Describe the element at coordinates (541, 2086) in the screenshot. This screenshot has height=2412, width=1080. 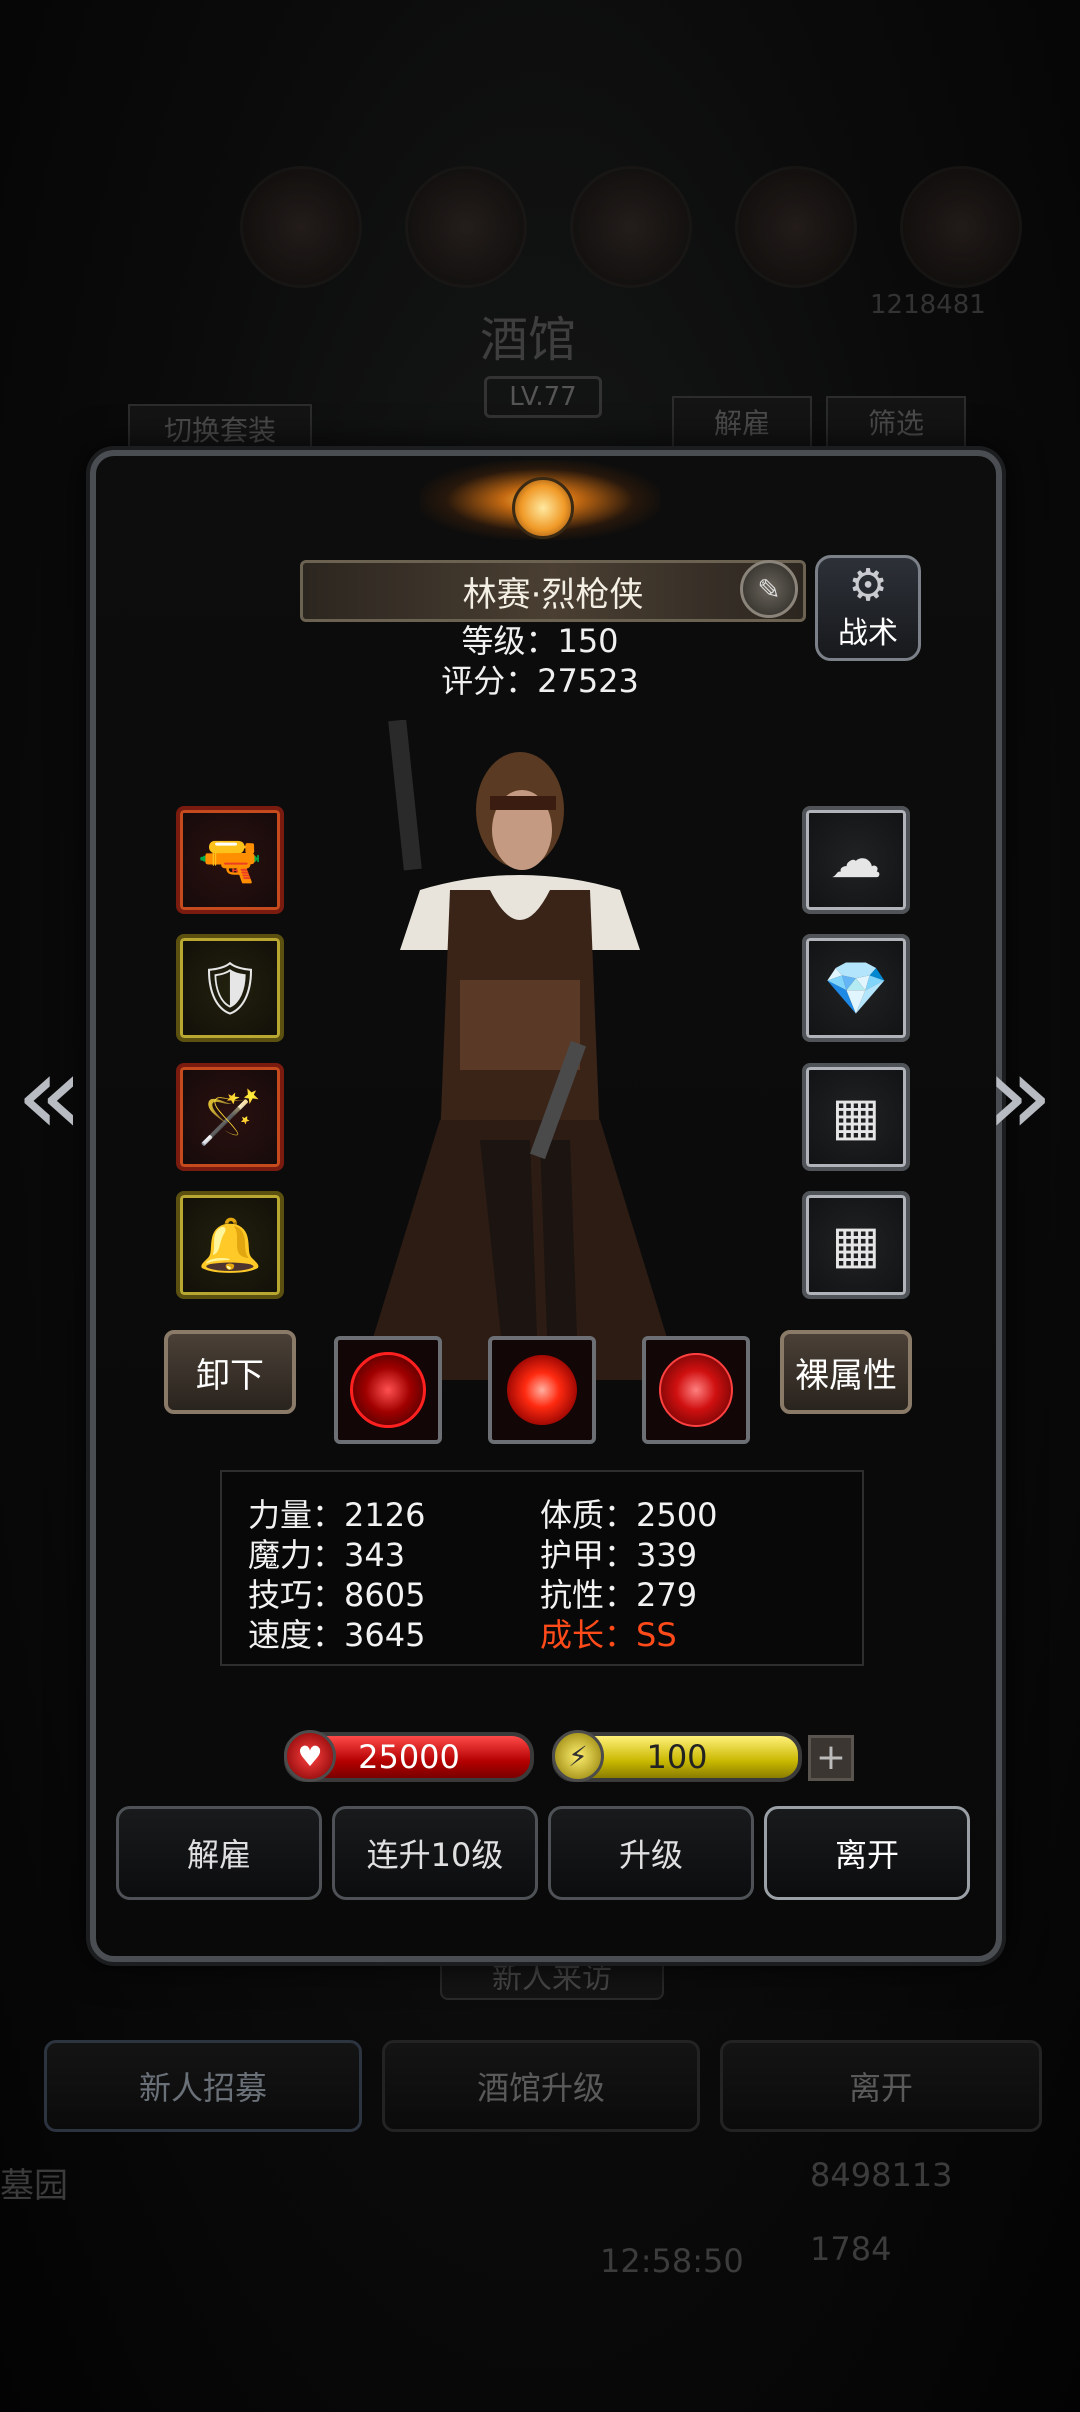
I see `bg-tab-tavern-upgrade: 酒馆升级` at that location.